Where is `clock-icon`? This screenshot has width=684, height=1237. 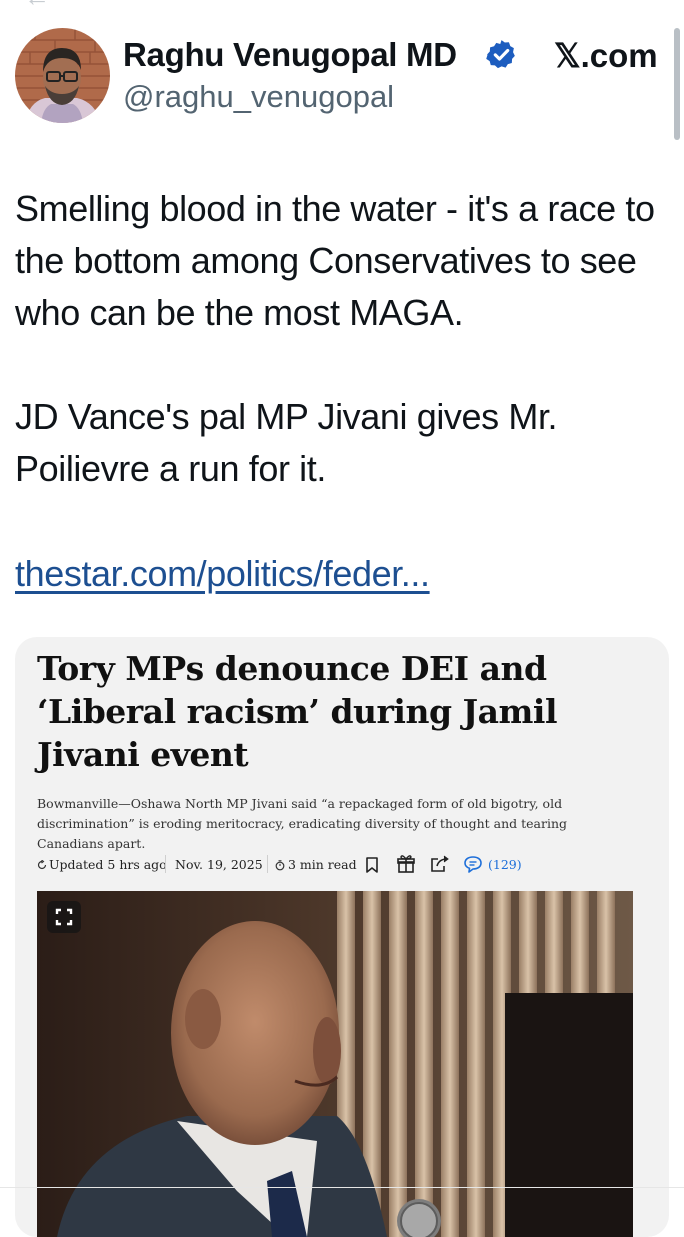
clock-icon is located at coordinates (280, 865).